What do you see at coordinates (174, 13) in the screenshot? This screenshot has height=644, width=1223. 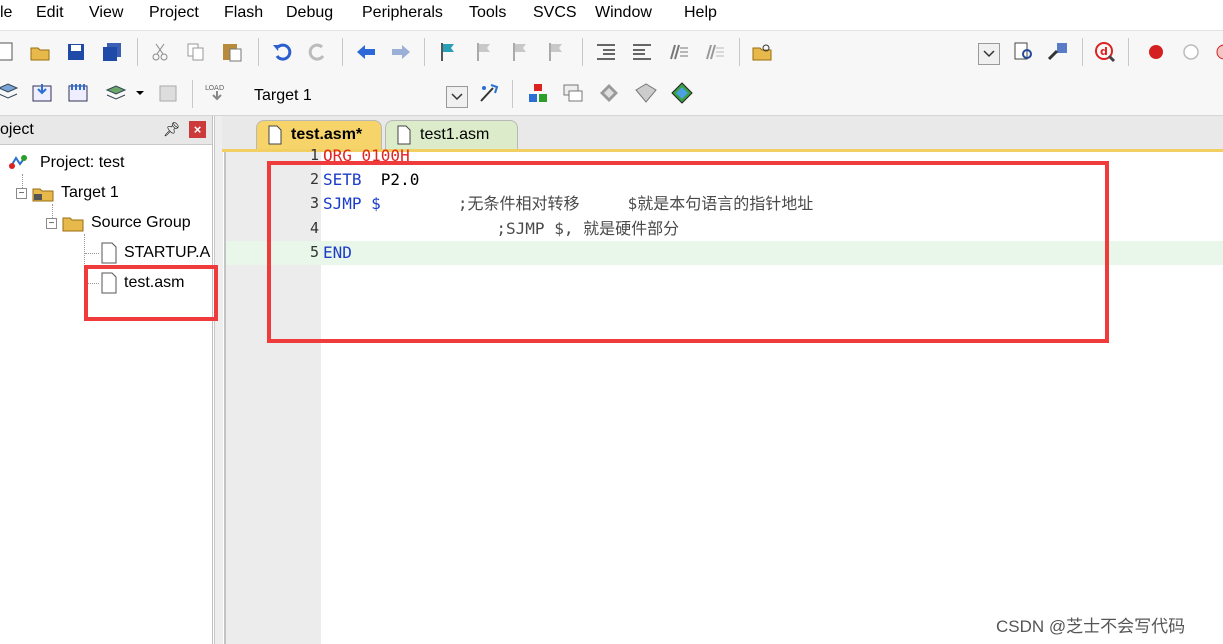 I see `menu-project: Project` at bounding box center [174, 13].